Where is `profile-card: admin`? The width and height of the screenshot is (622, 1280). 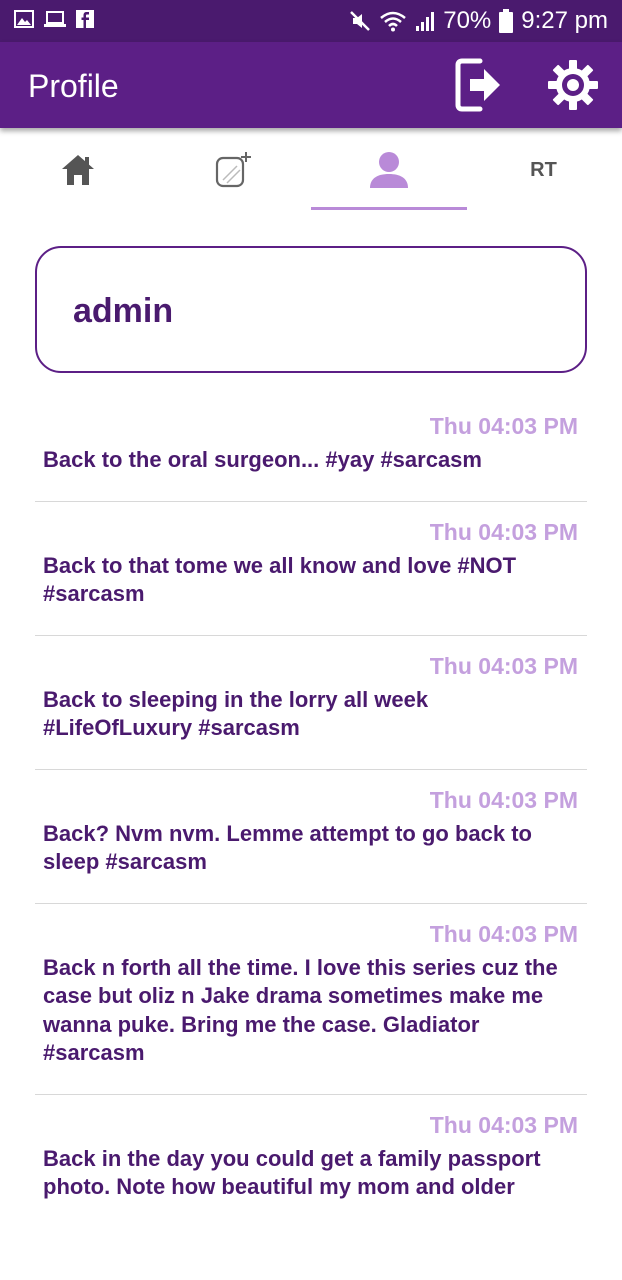
profile-card: admin is located at coordinates (311, 309).